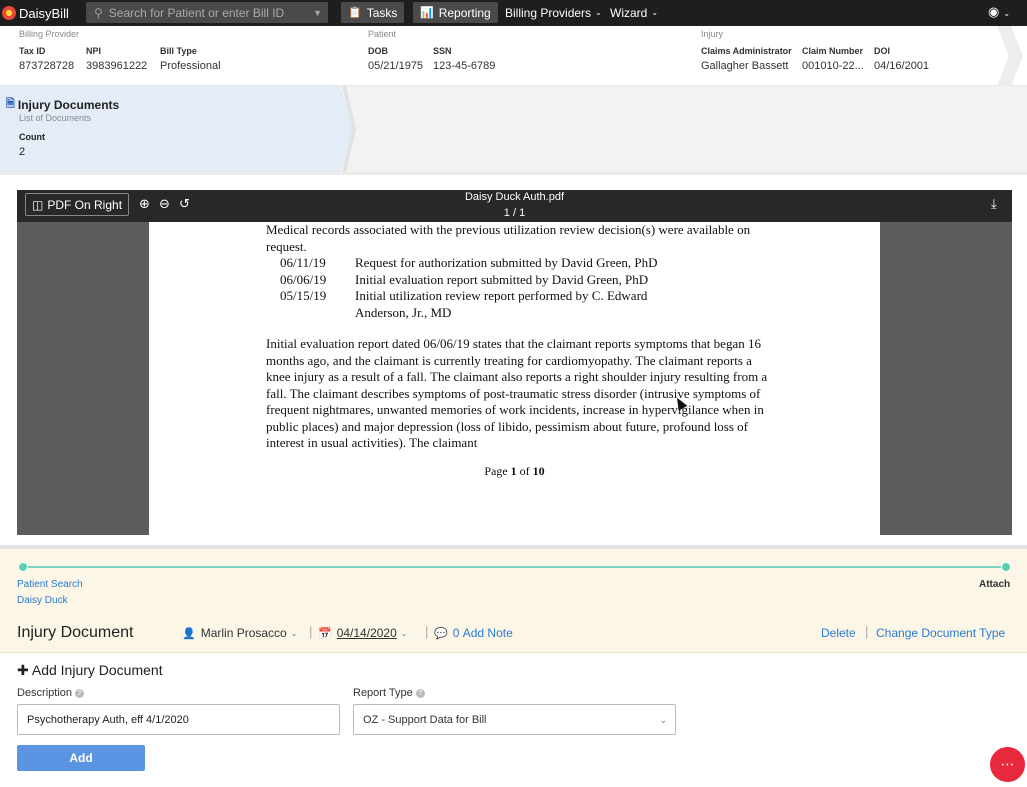 The height and width of the screenshot is (787, 1027). Describe the element at coordinates (49, 34) in the screenshot. I see `billing-provider-title: Billing Provider` at that location.